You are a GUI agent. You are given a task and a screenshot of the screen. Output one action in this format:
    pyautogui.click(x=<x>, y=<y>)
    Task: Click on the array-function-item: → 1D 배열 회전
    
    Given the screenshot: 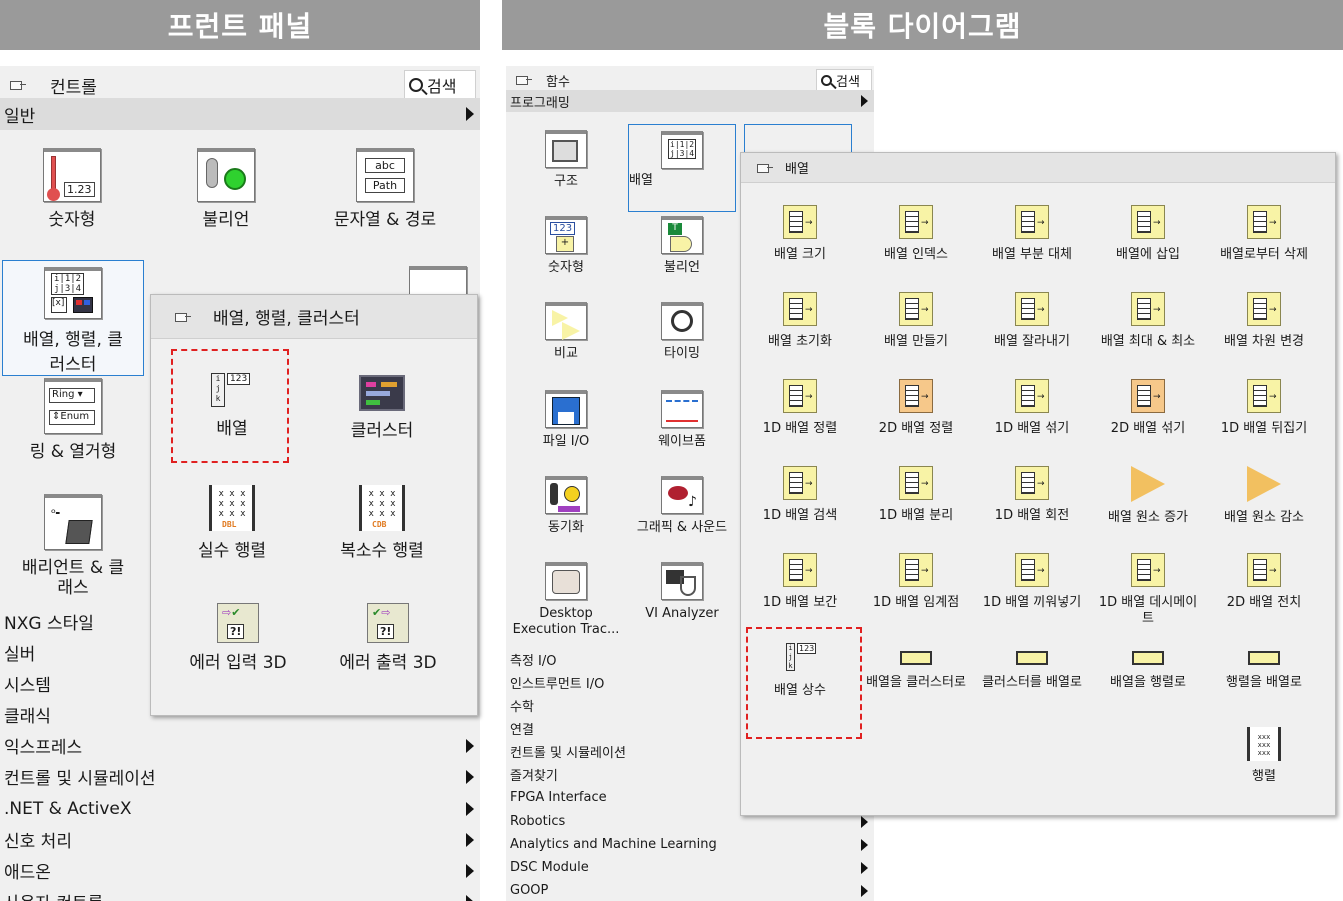 What is the action you would take?
    pyautogui.click(x=1032, y=495)
    